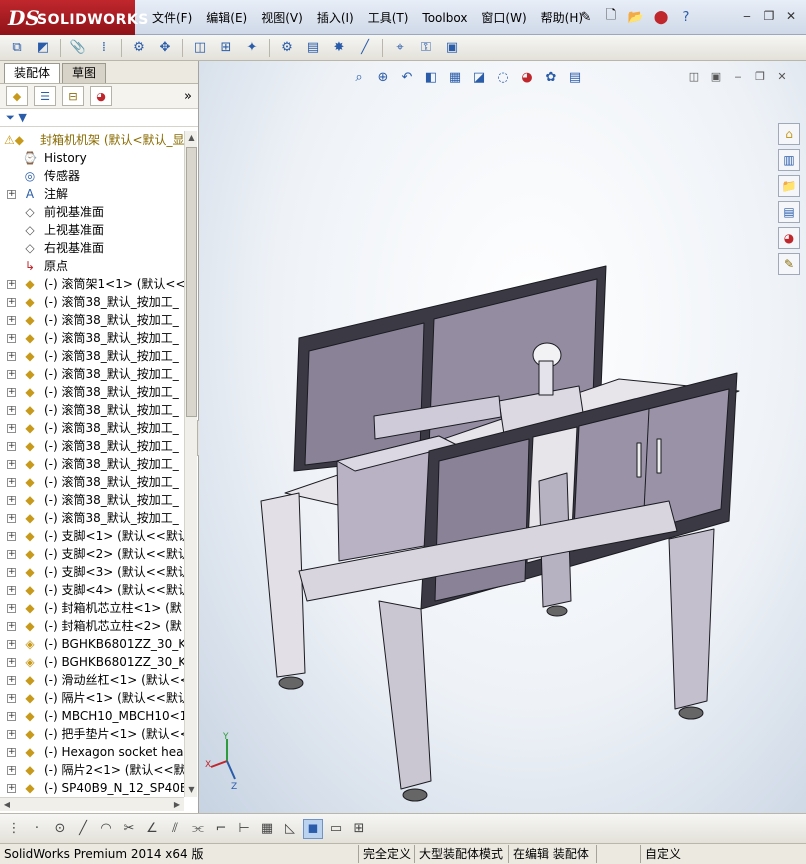 The width and height of the screenshot is (806, 864). Describe the element at coordinates (78, 48) in the screenshot. I see `mate-icon: 📎` at that location.